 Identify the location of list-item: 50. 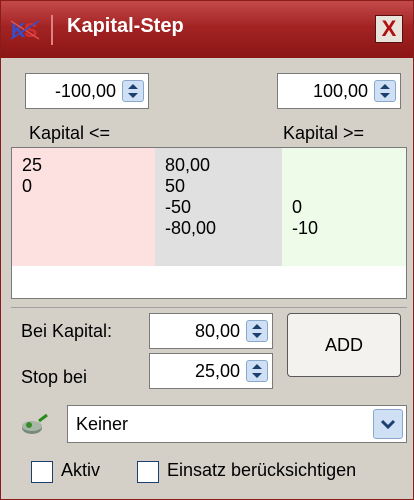
(218, 186).